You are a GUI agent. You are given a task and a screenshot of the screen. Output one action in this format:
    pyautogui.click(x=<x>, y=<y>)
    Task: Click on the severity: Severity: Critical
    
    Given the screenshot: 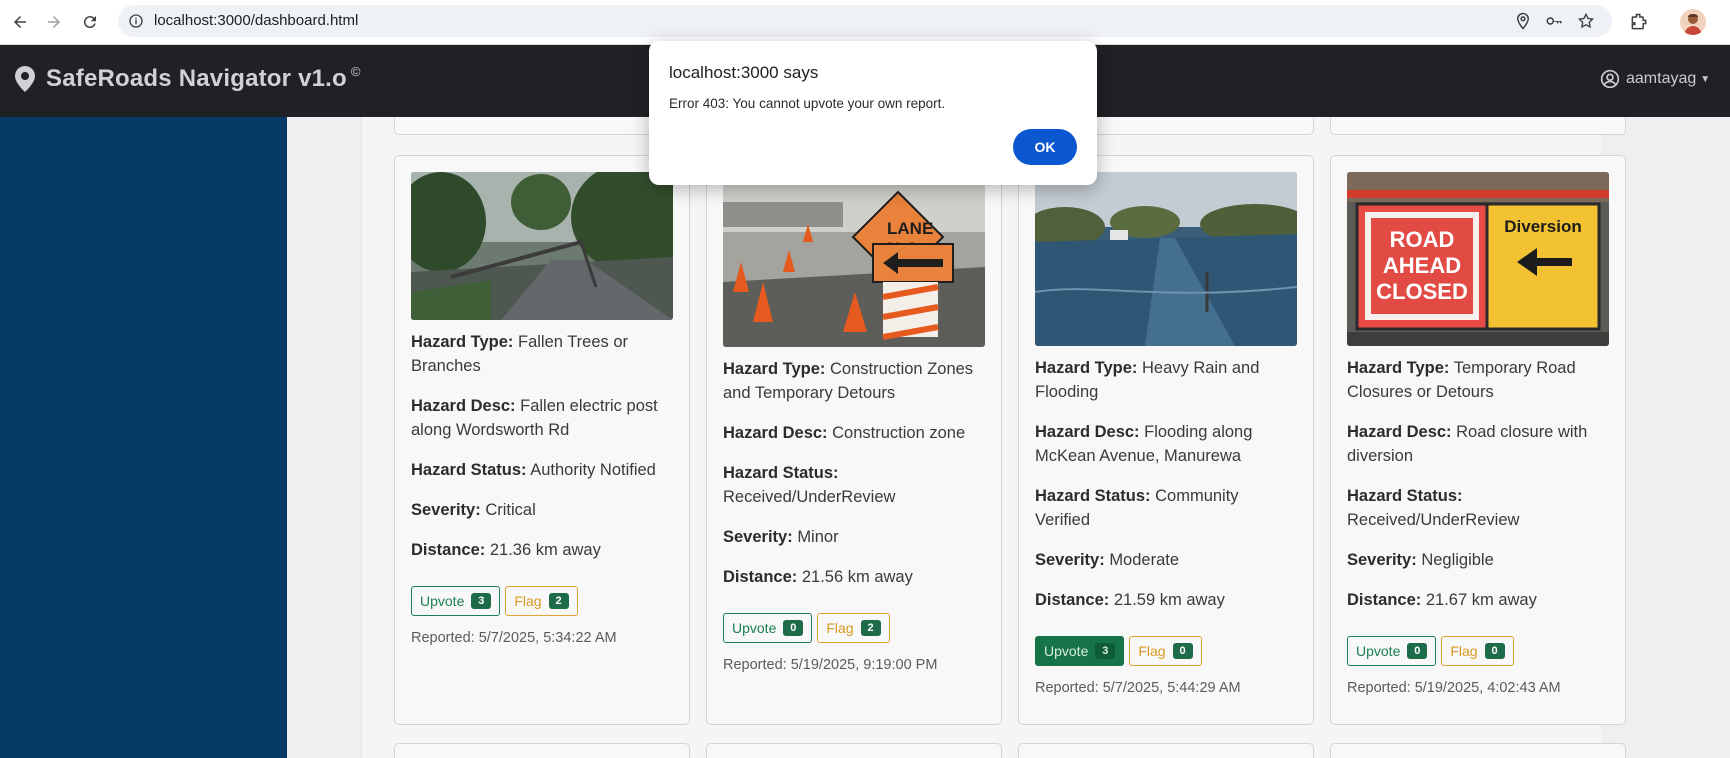 What is the action you would take?
    pyautogui.click(x=473, y=510)
    